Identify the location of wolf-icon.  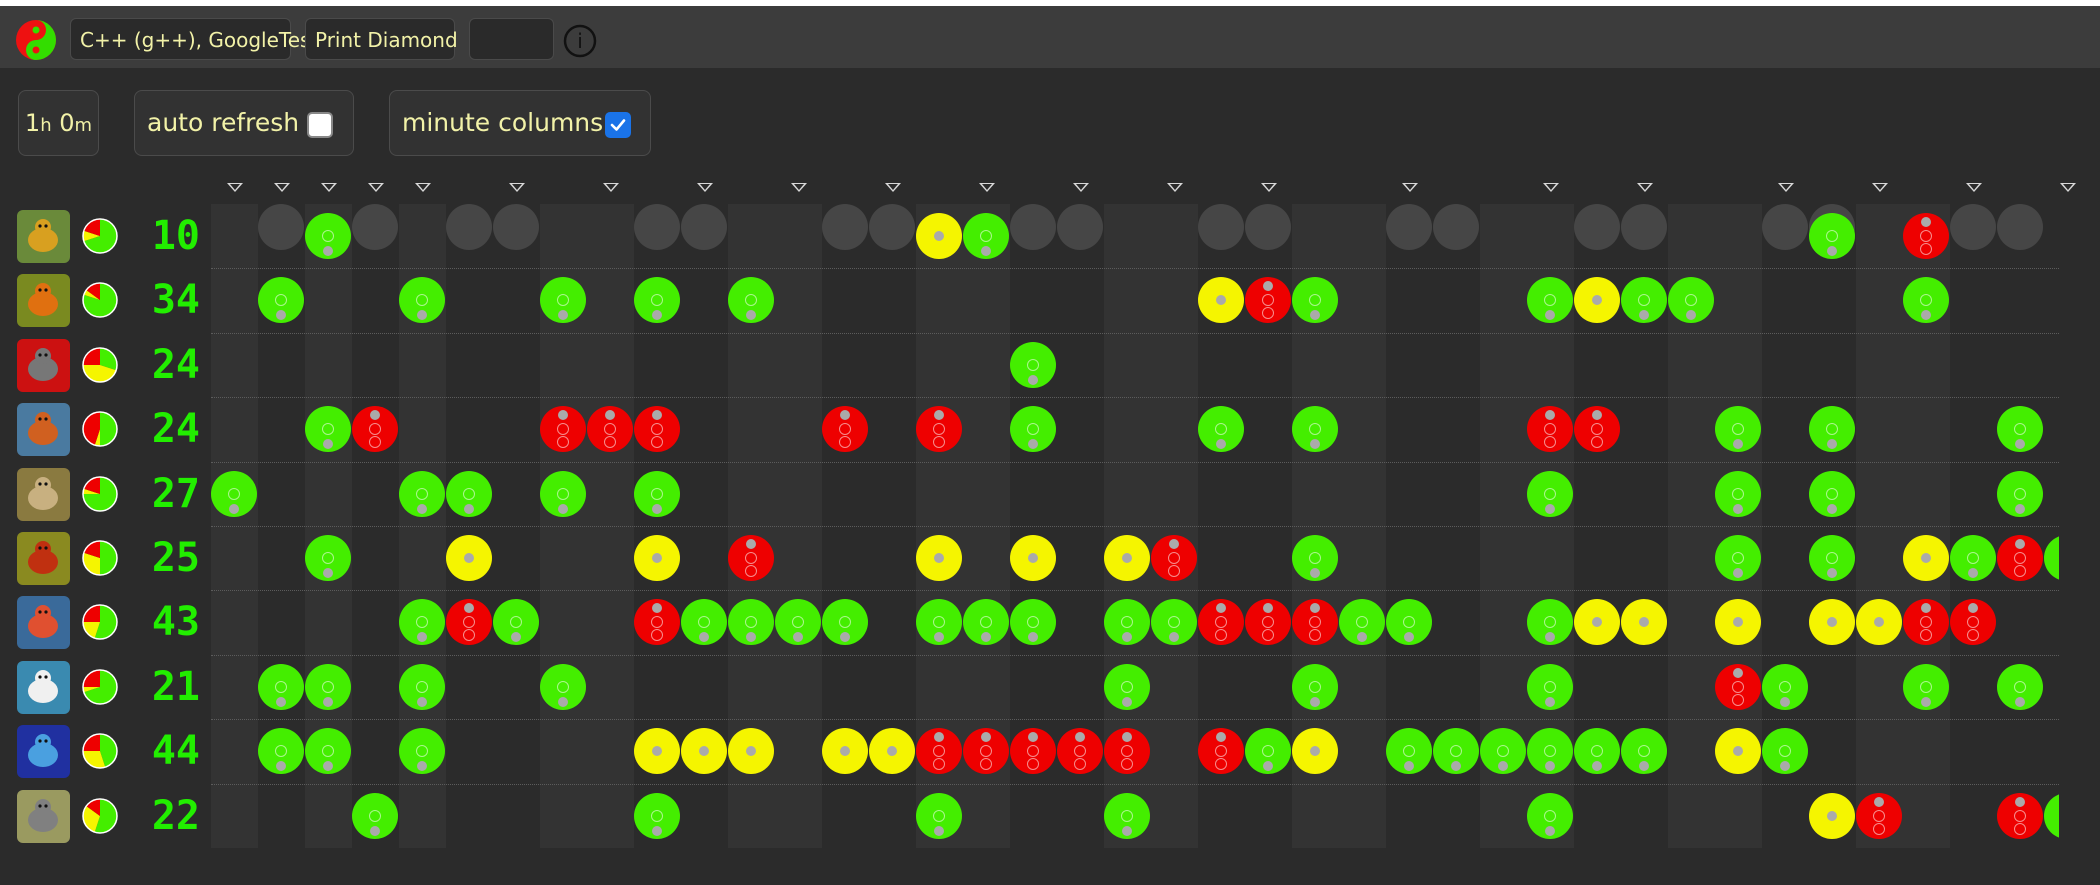
(43, 816).